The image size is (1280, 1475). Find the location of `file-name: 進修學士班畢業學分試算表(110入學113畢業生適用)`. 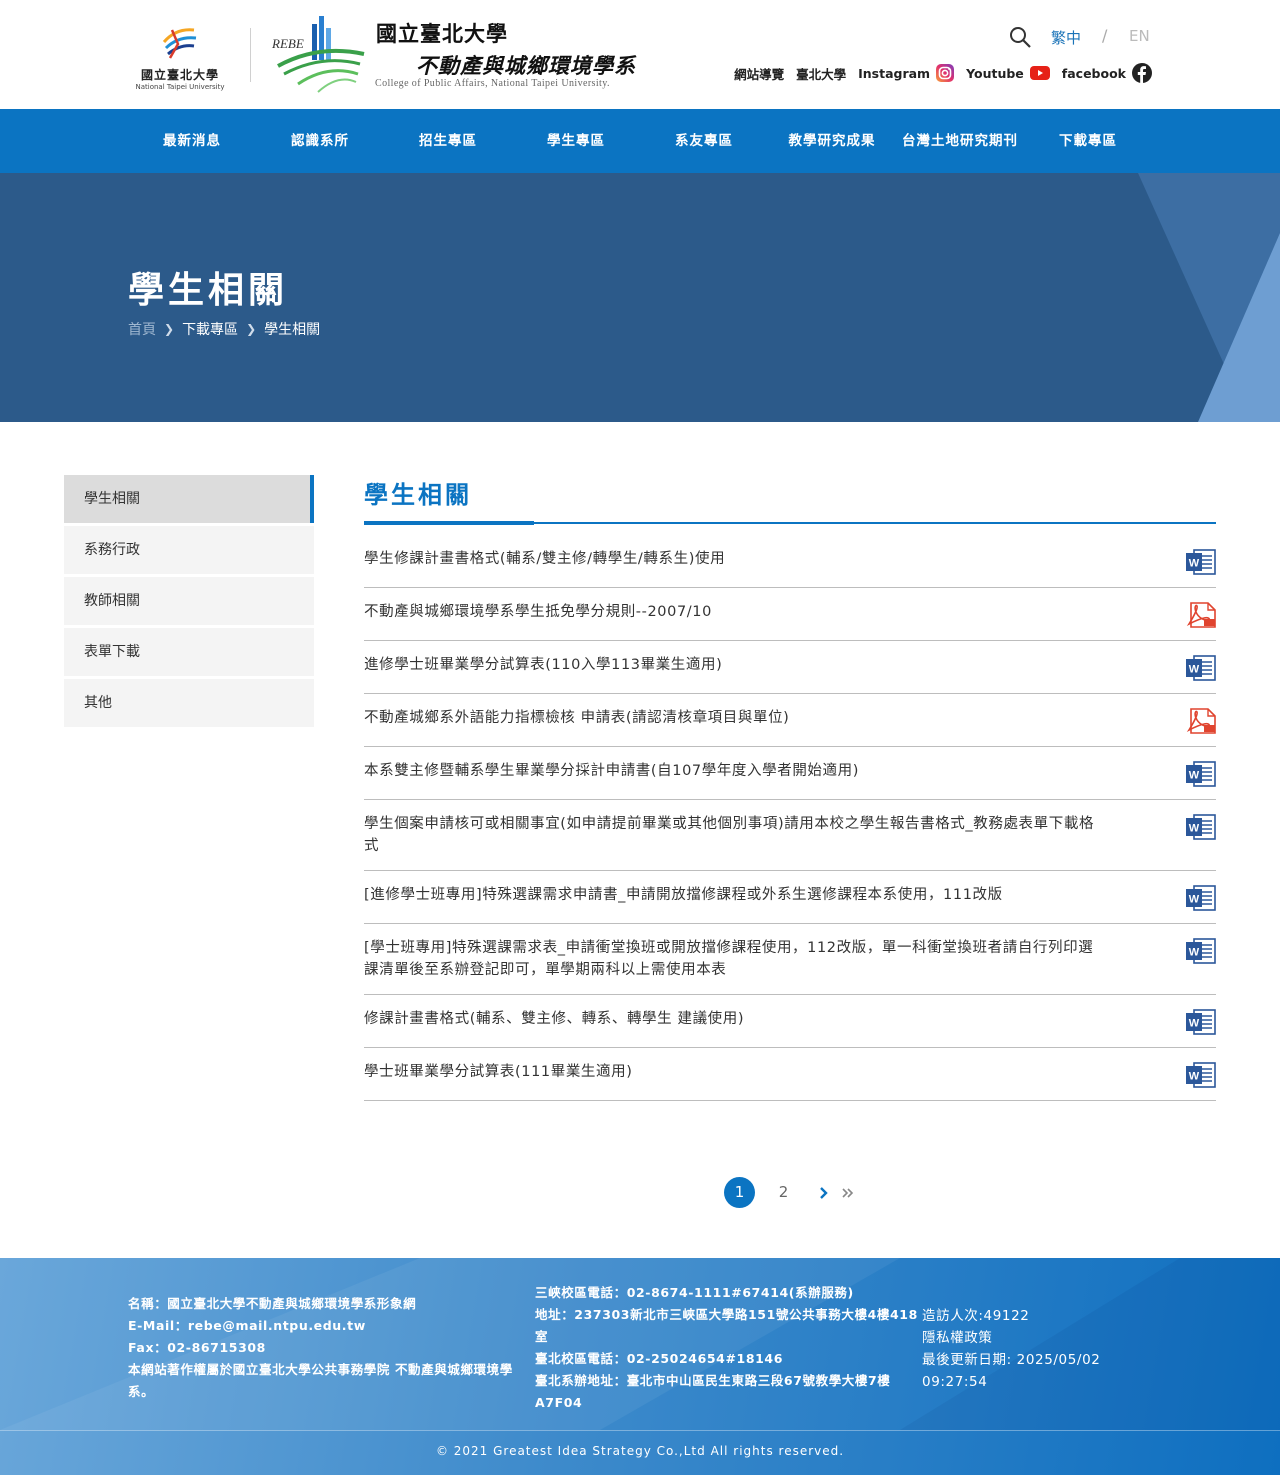

file-name: 進修學士班畢業學分試算表(110入學113畢業生適用) is located at coordinates (735, 665).